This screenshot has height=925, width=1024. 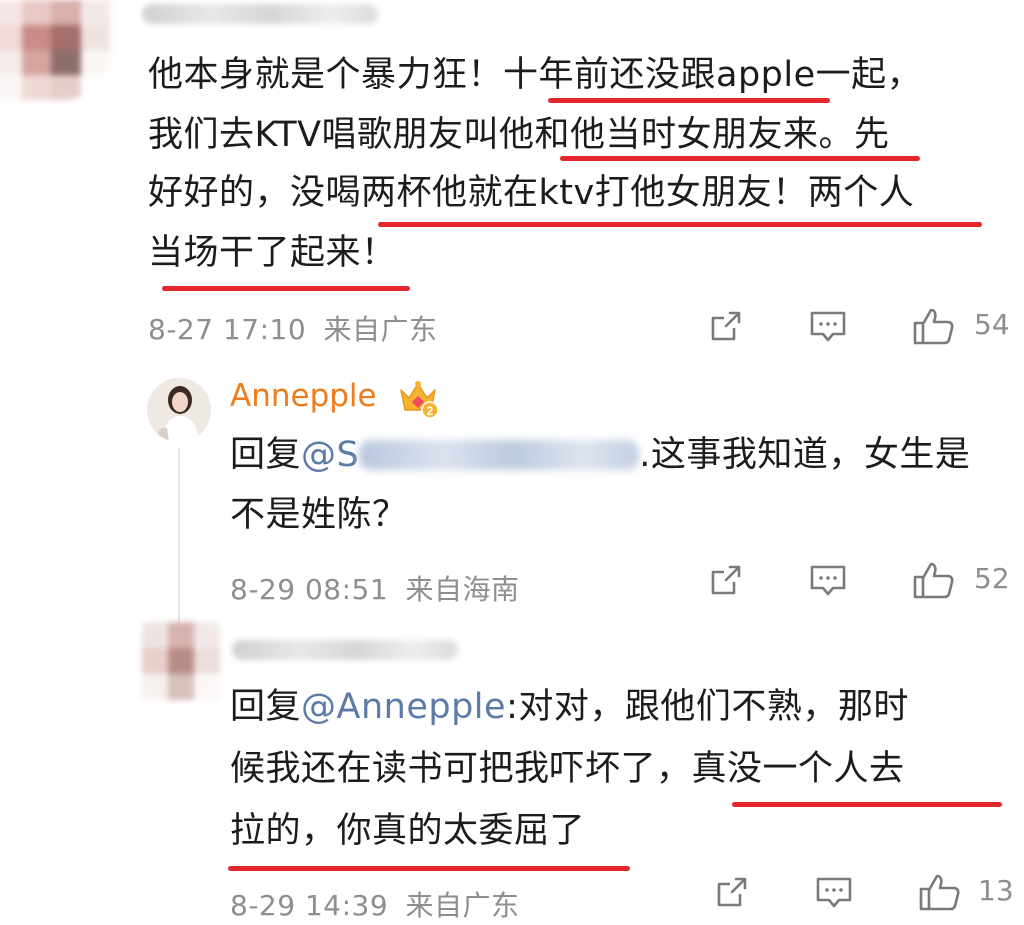 What do you see at coordinates (996, 890) in the screenshot?
I see `like-count: 13` at bounding box center [996, 890].